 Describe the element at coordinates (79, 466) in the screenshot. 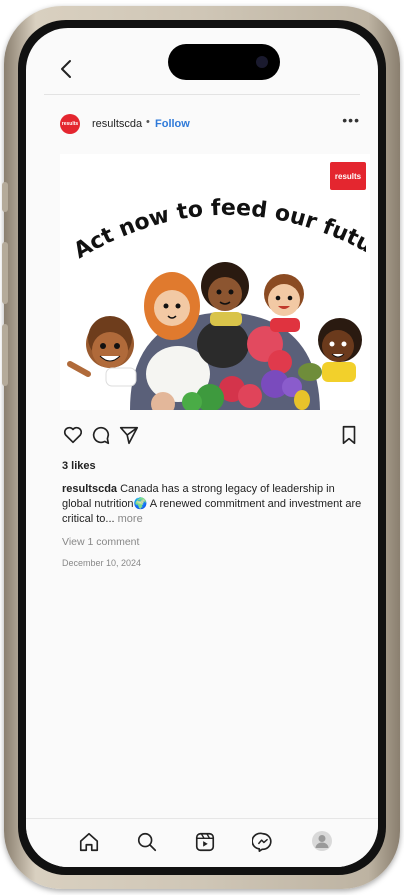

I see `likes-count: 3 likes` at that location.